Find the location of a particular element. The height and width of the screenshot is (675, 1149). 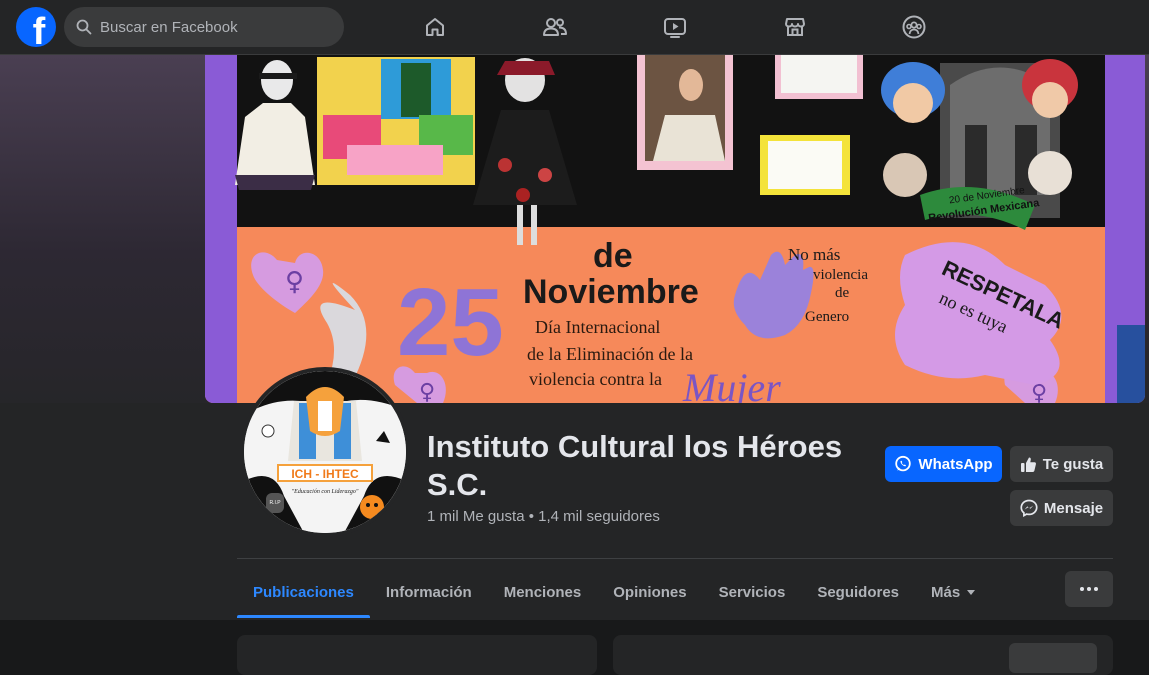

cover-text-de: de is located at coordinates (613, 256).